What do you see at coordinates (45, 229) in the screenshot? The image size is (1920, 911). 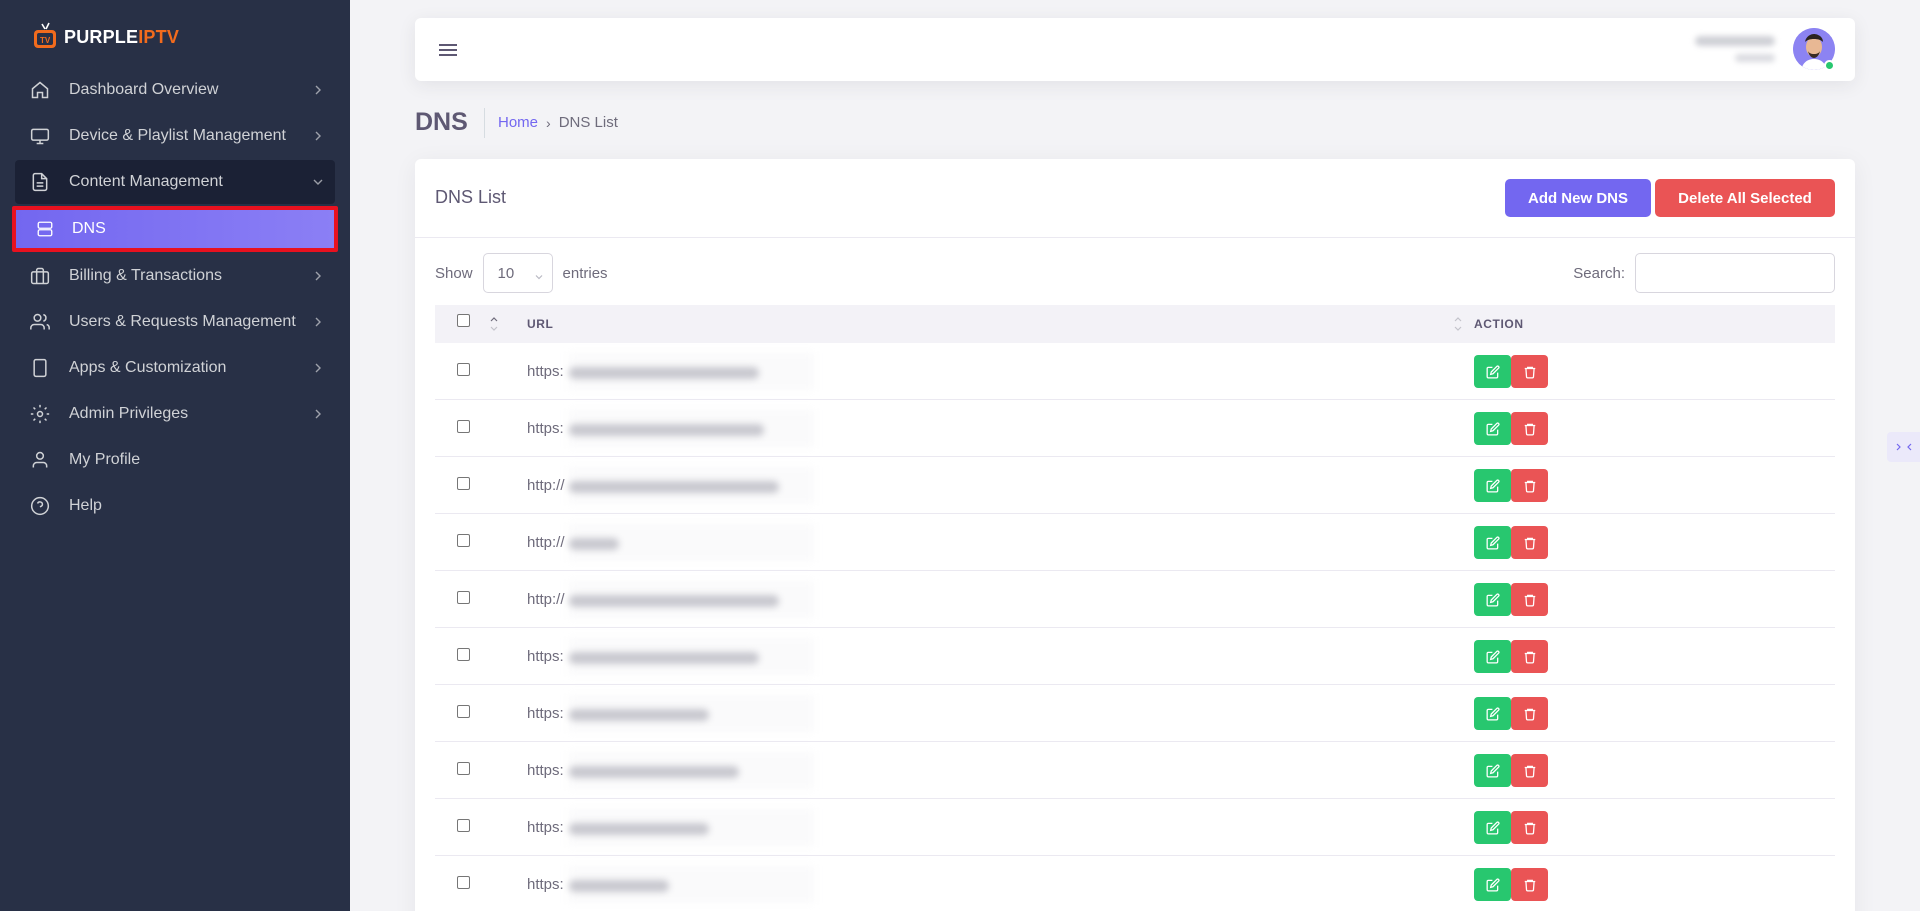 I see `server-icon` at bounding box center [45, 229].